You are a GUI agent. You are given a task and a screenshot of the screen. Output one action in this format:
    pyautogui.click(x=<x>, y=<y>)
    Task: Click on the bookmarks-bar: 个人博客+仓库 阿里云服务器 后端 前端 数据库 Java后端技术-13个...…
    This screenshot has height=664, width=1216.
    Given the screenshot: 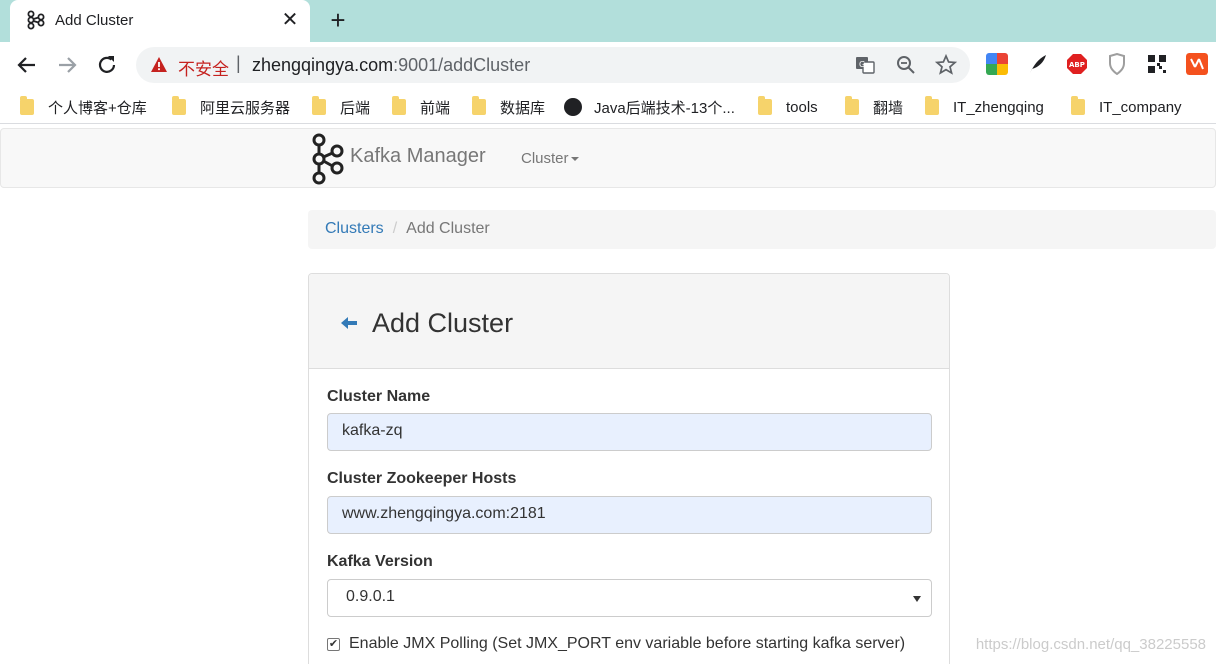 What is the action you would take?
    pyautogui.click(x=608, y=106)
    